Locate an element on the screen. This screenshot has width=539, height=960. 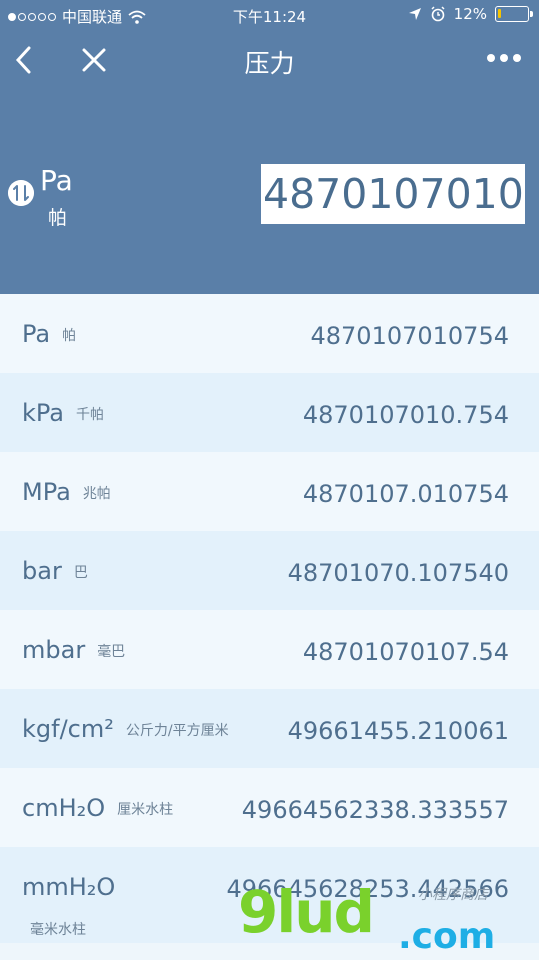
unit-value: 48701070.107540 is located at coordinates (398, 573).